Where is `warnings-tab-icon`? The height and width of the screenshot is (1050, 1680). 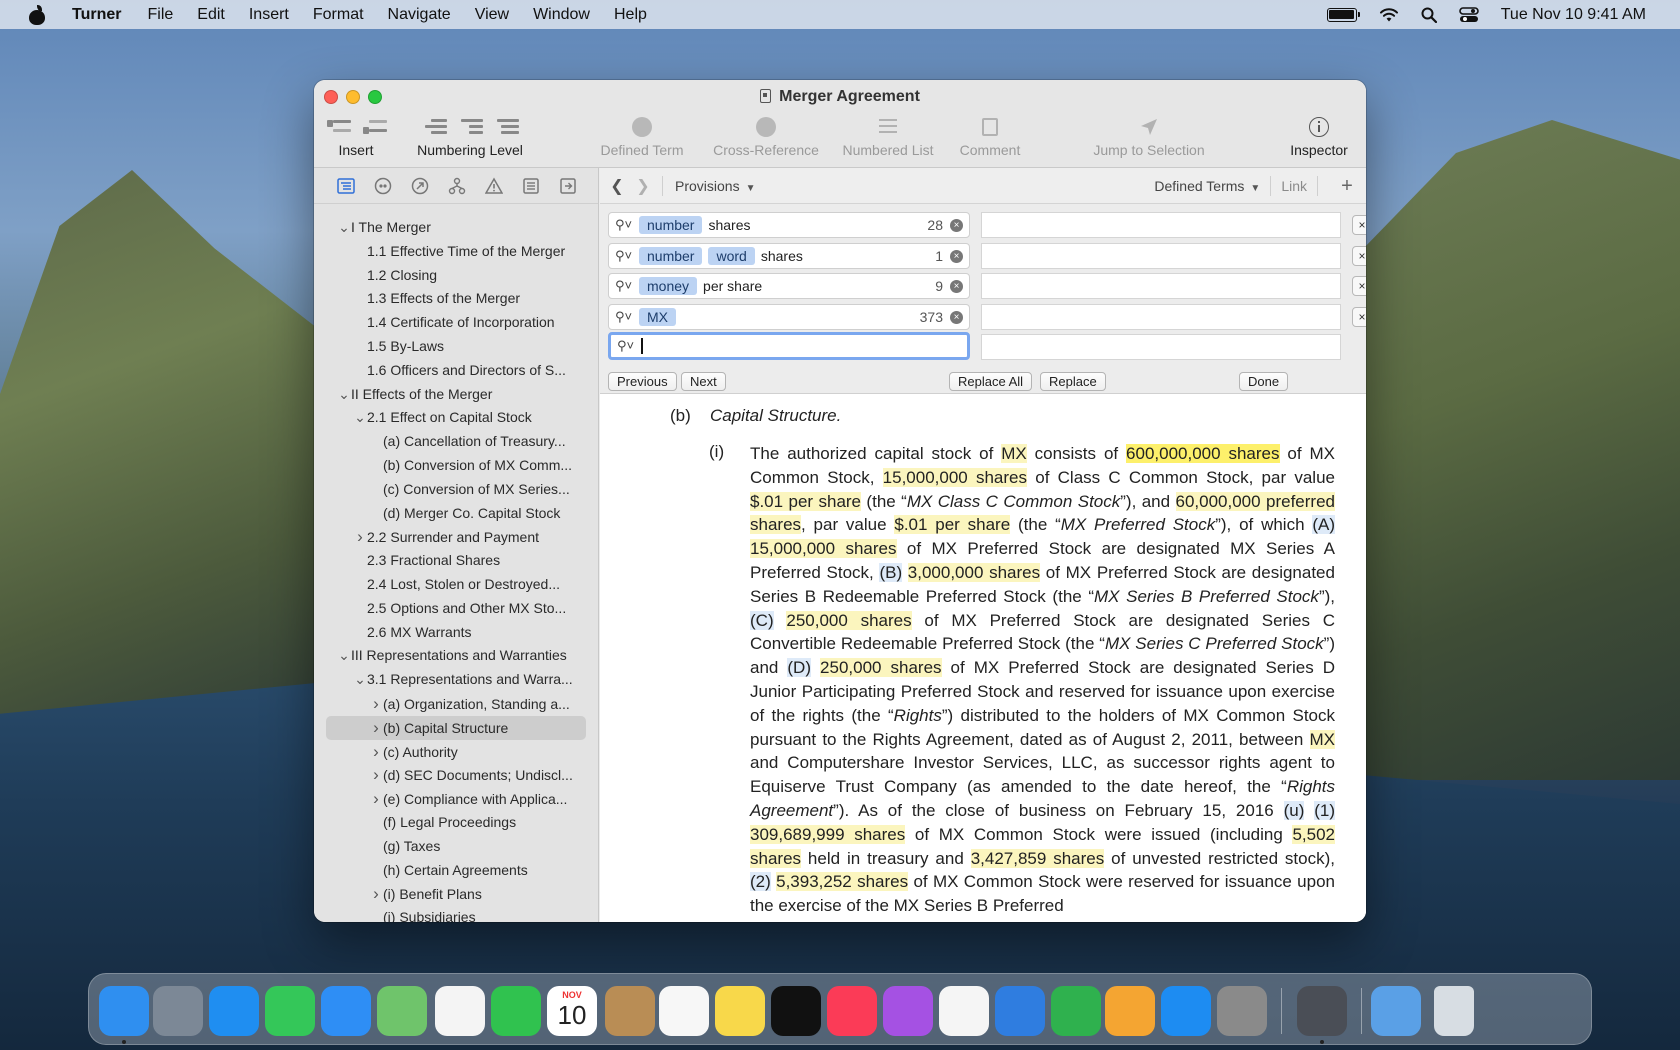 warnings-tab-icon is located at coordinates (494, 185).